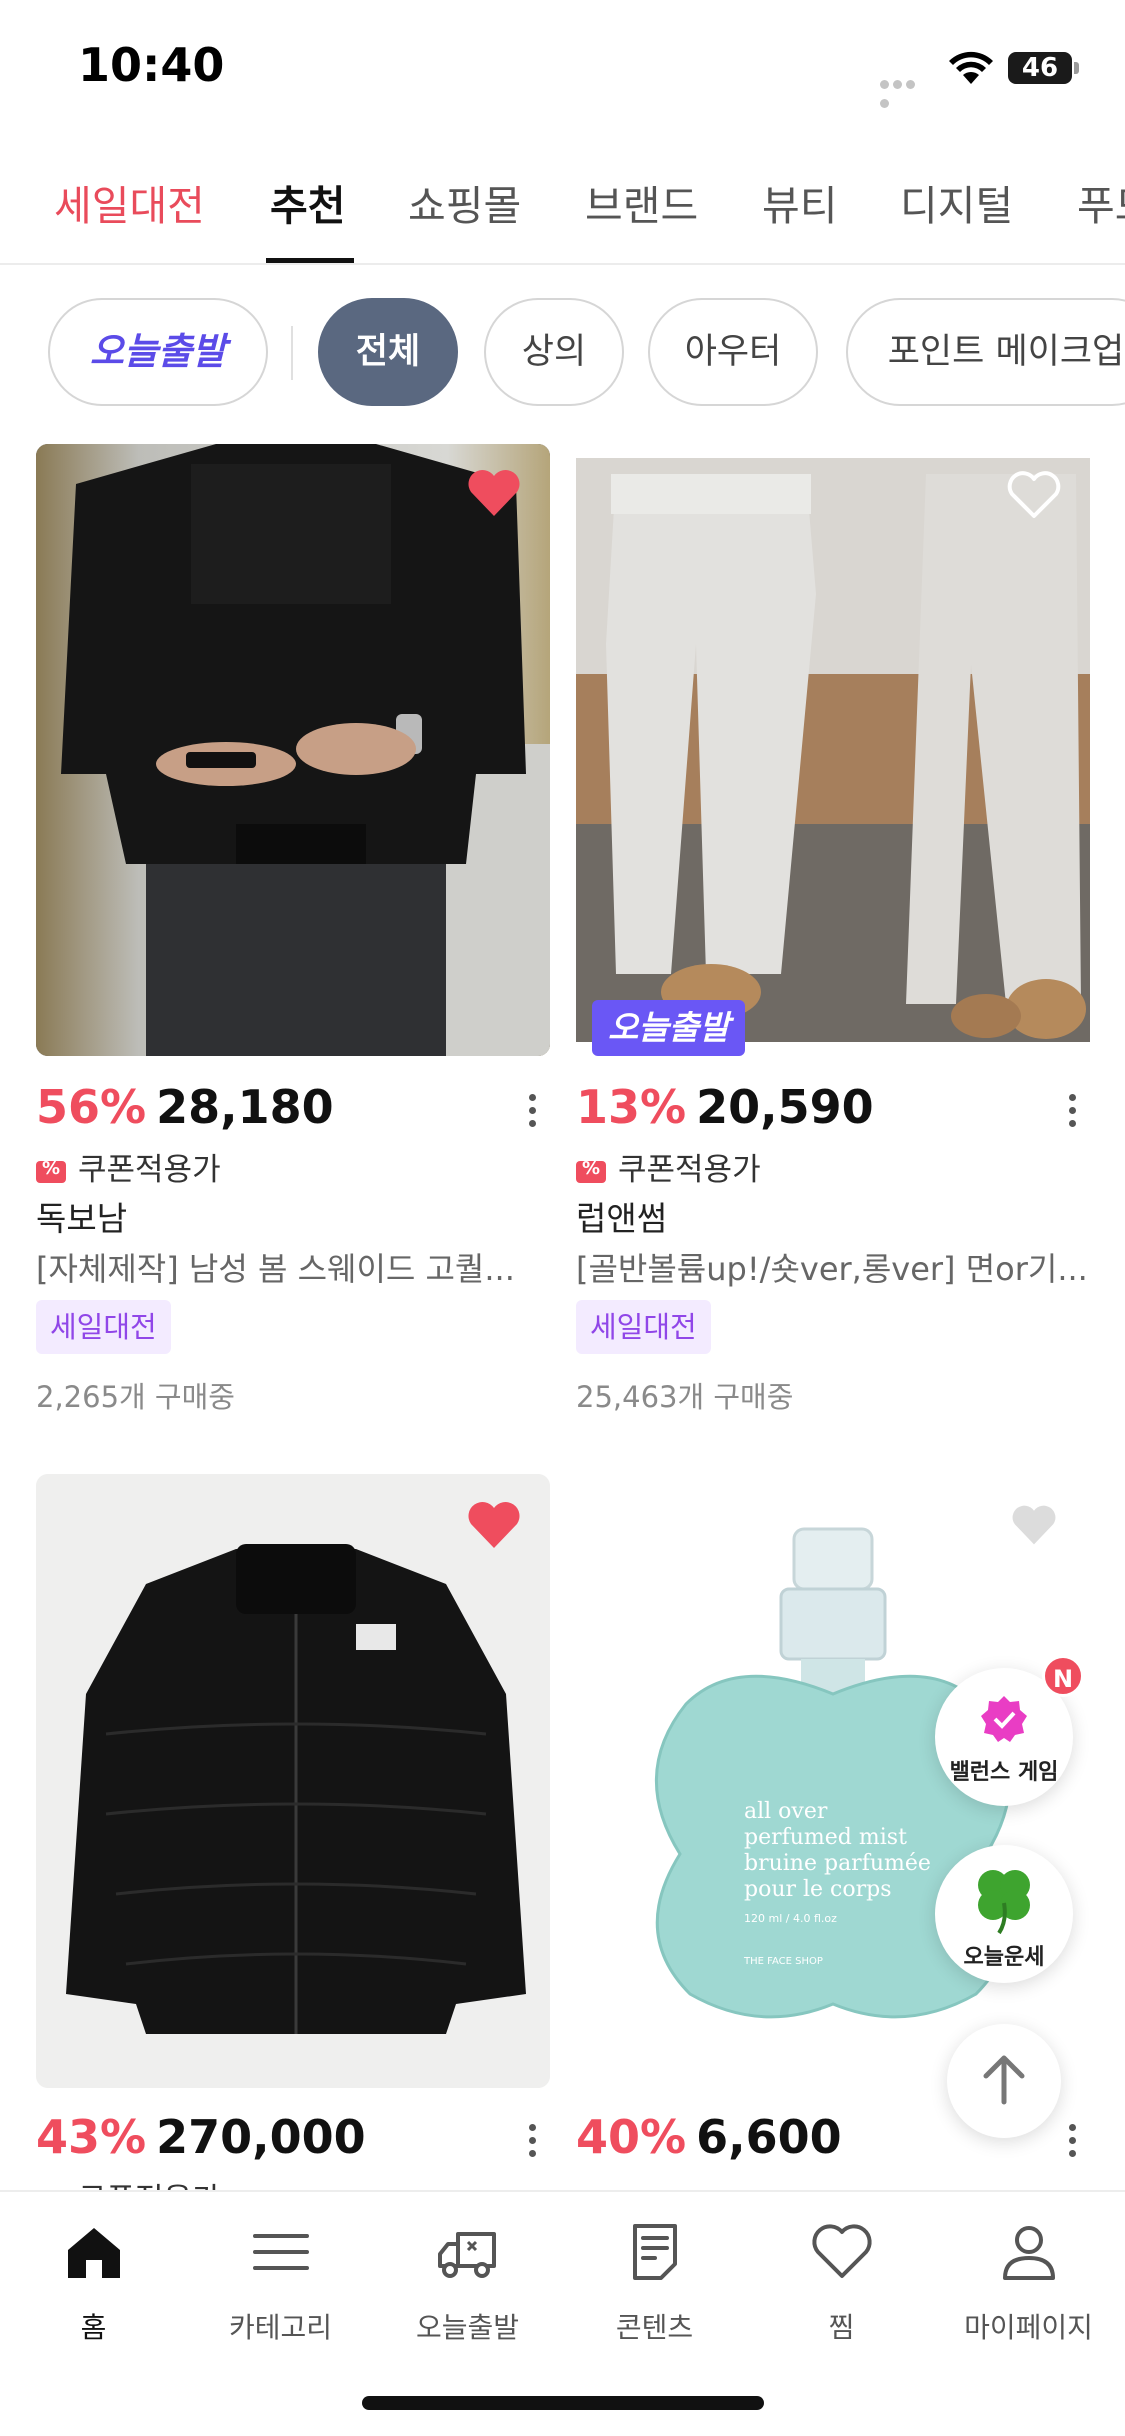 This screenshot has height=2436, width=1125. I want to click on filter-chips: 오늘출발 전체 상의 아우터 포인트 메이크업, so click(562, 353).